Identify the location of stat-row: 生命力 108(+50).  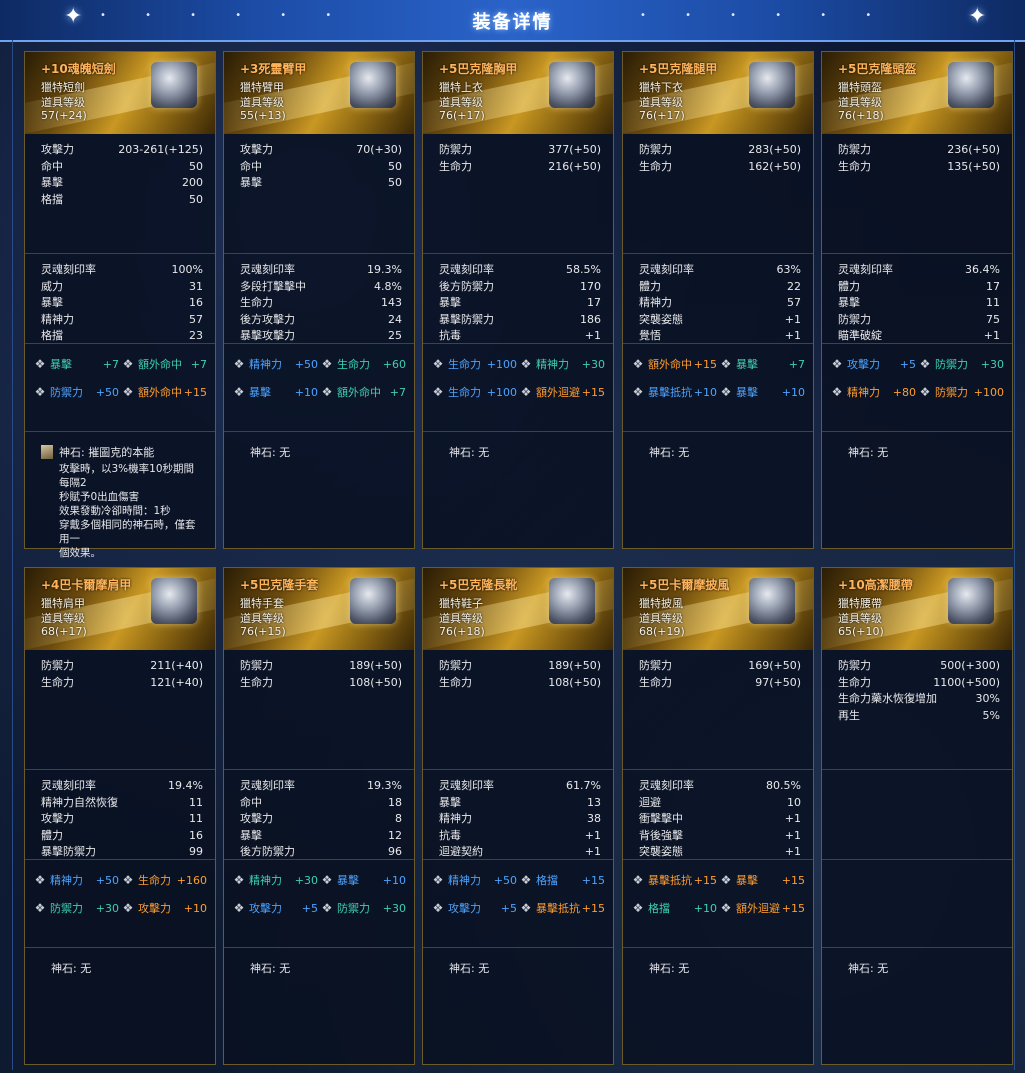
(321, 683).